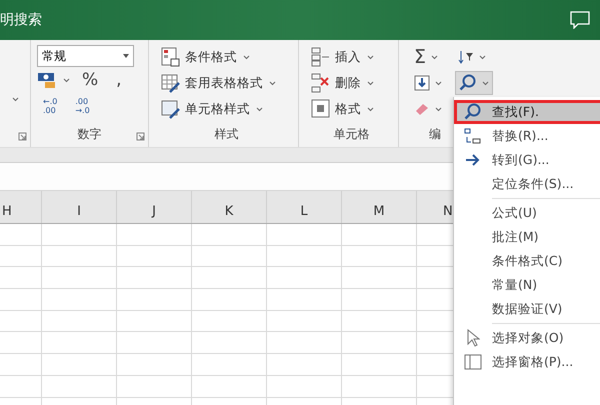 The width and height of the screenshot is (600, 405). Describe the element at coordinates (422, 109) in the screenshot. I see `eraser-icon` at that location.